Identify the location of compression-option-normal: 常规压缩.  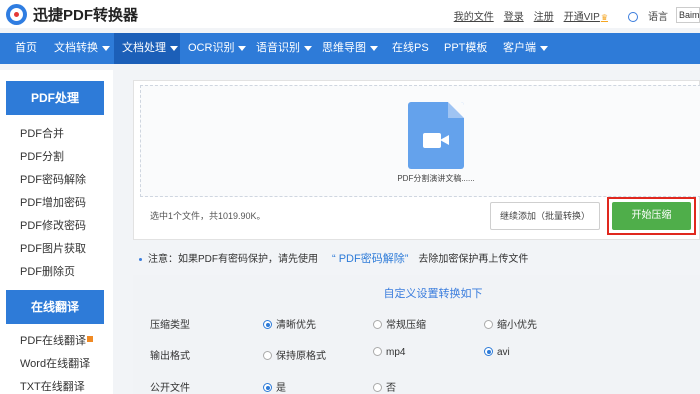
(399, 323).